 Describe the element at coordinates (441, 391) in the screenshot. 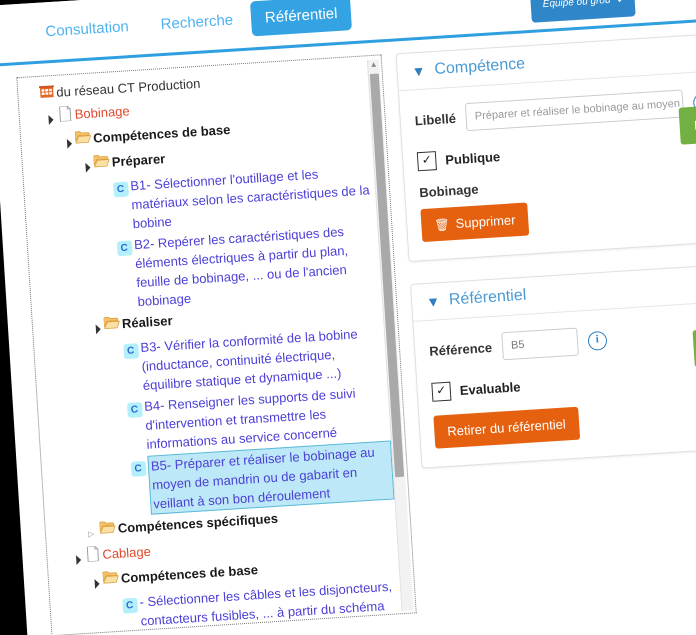

I see `evaluable-checkbox: ✓` at that location.